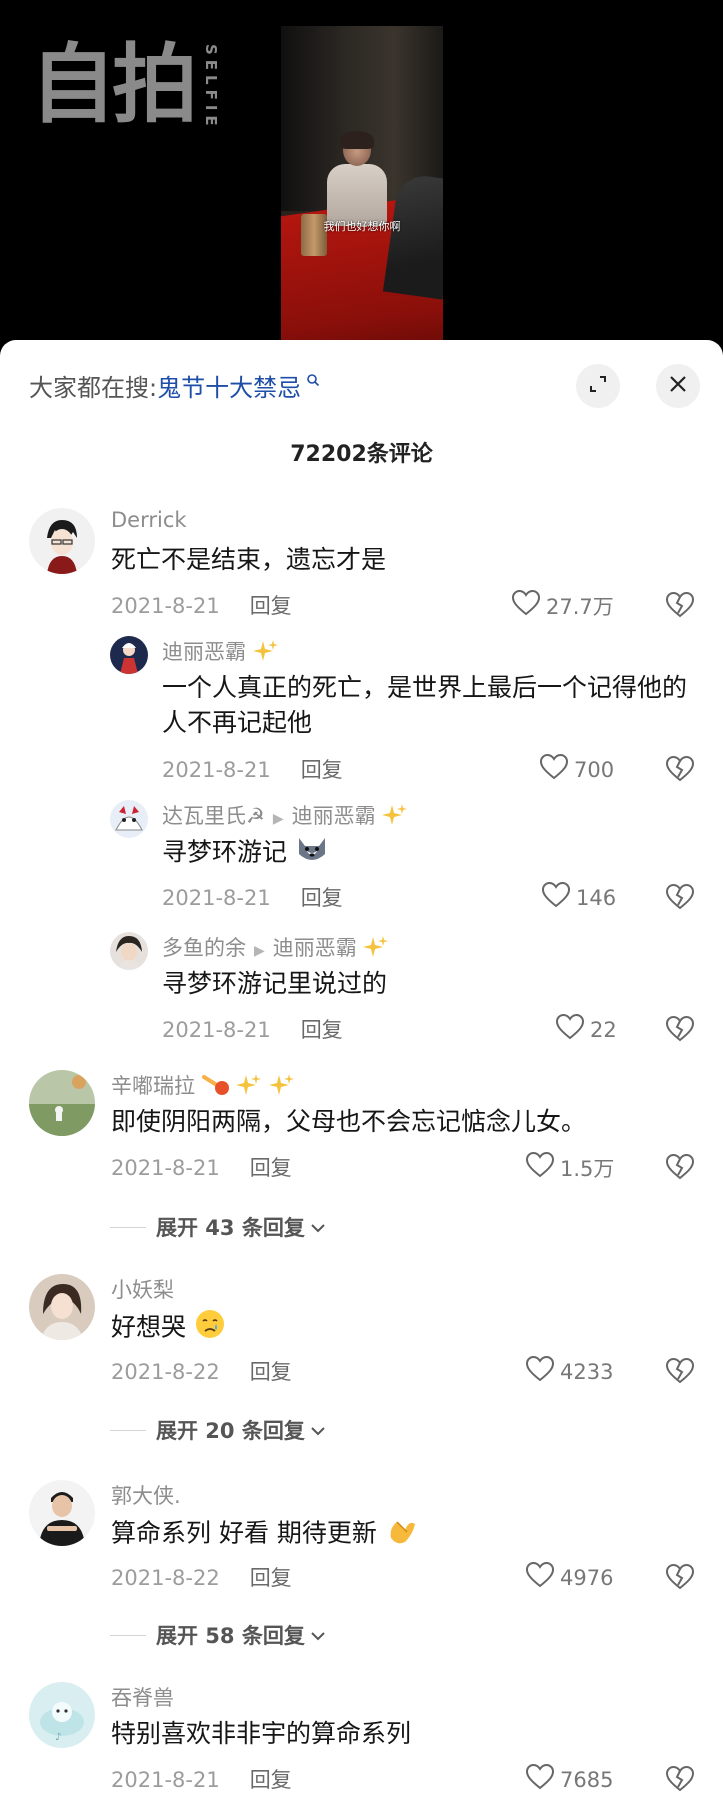 This screenshot has height=1800, width=723. What do you see at coordinates (569, 1577) in the screenshot?
I see `like-button: 4976` at bounding box center [569, 1577].